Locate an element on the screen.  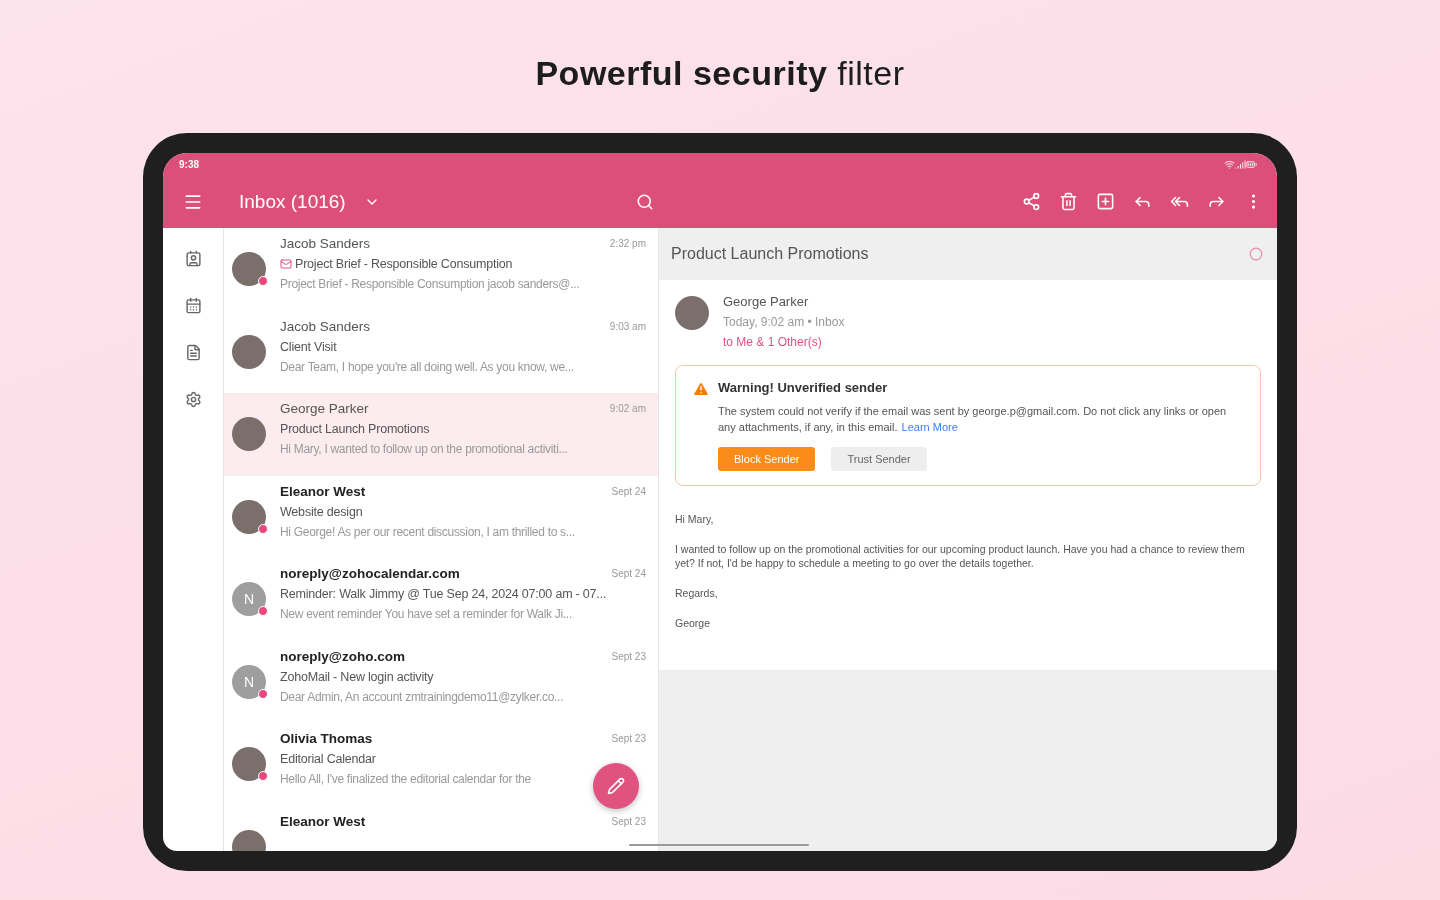
learn-more-link: Learn More is located at coordinates (929, 427).